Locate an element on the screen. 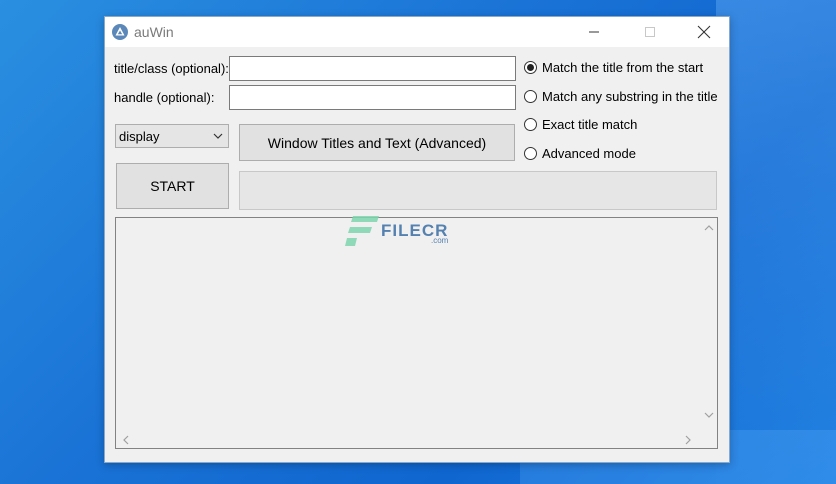 This screenshot has width=836, height=484. chevron-left-icon is located at coordinates (126, 439).